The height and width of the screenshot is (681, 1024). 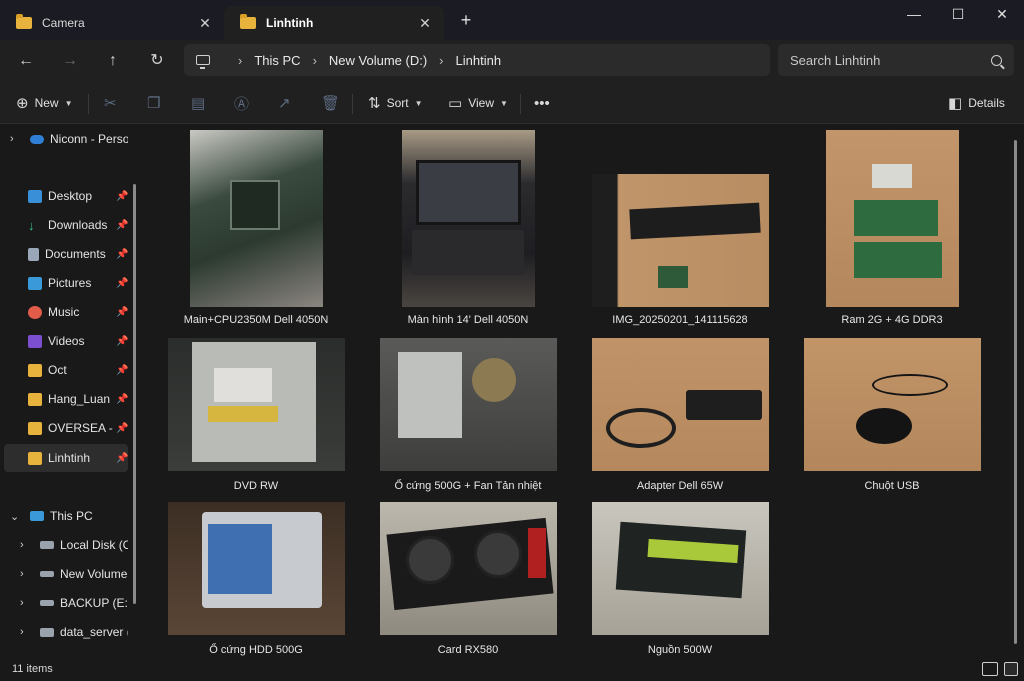 I want to click on forward-button: →, so click(x=70, y=61).